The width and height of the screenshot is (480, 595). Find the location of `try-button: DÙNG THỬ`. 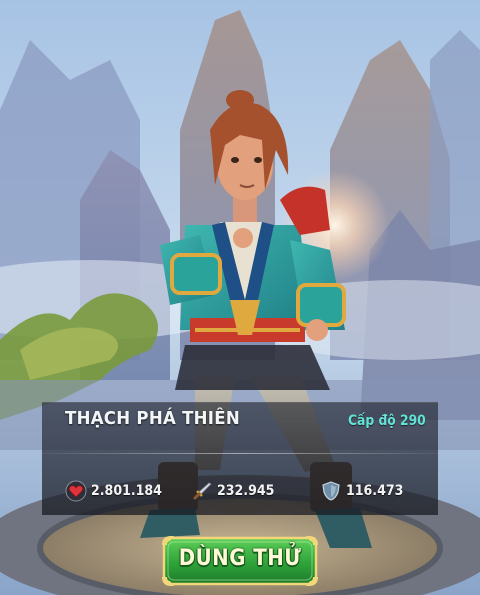

try-button: DÙNG THỬ is located at coordinates (240, 561).